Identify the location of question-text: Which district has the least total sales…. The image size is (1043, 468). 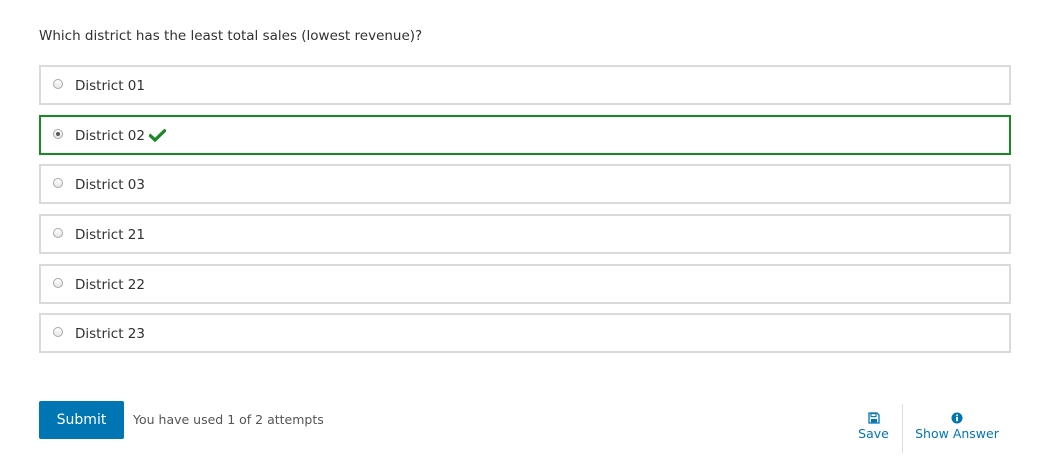
(231, 36).